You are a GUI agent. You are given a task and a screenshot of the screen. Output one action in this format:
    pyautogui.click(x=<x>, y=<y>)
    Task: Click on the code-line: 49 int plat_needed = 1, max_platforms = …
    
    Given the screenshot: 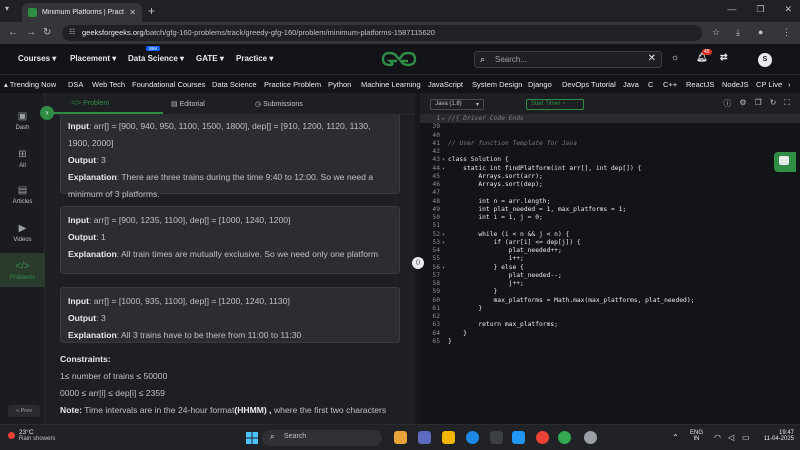 What is the action you would take?
    pyautogui.click(x=610, y=210)
    